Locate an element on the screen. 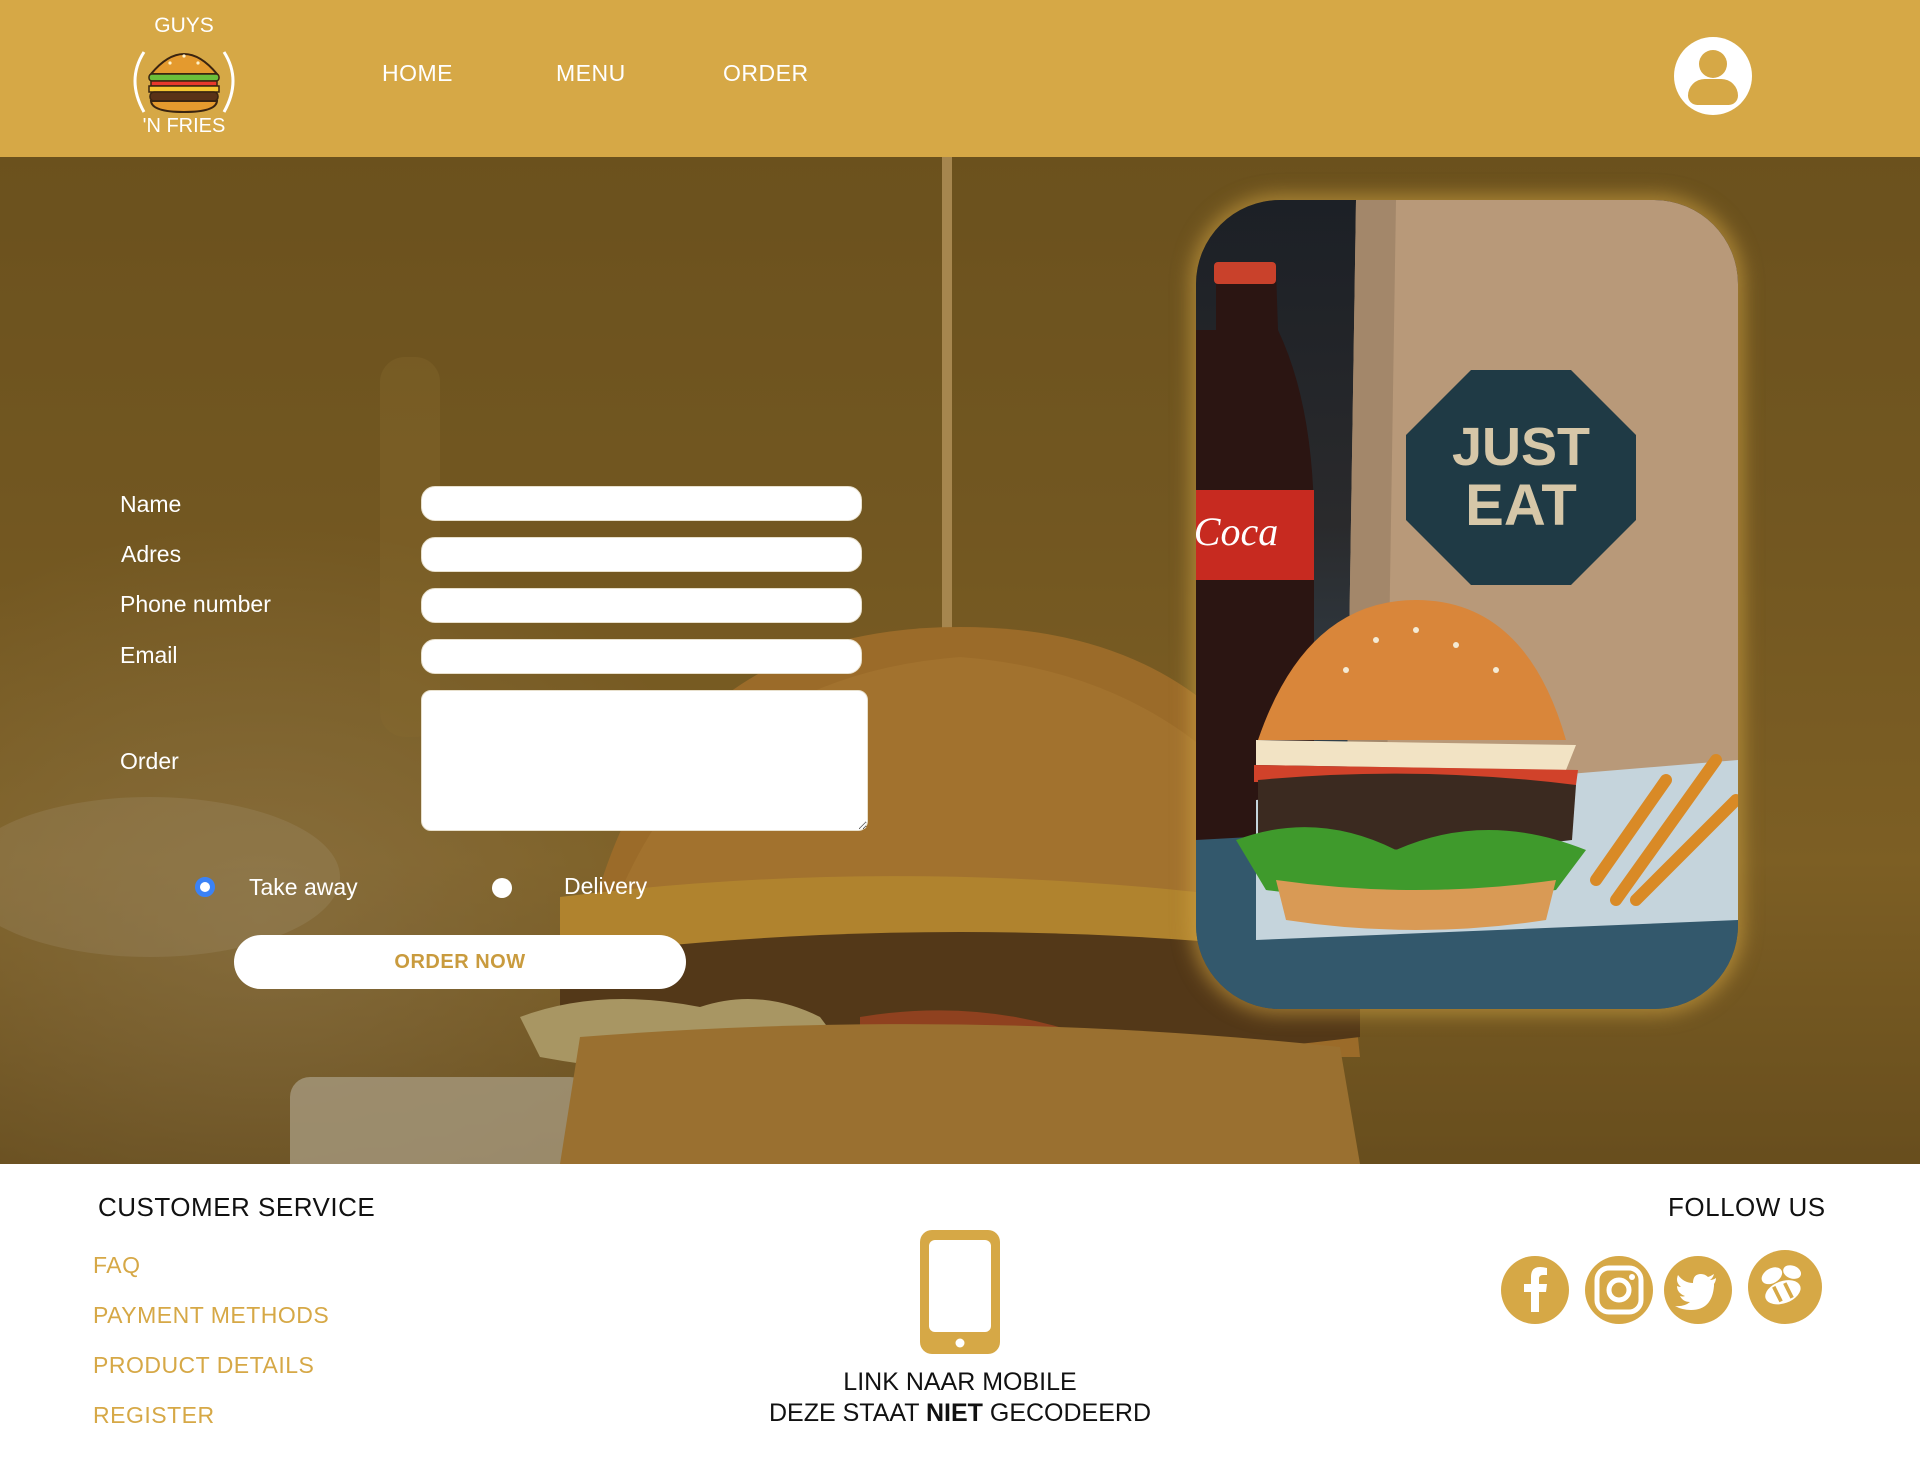 This screenshot has width=1920, height=1460. instagram-icon is located at coordinates (1619, 1290).